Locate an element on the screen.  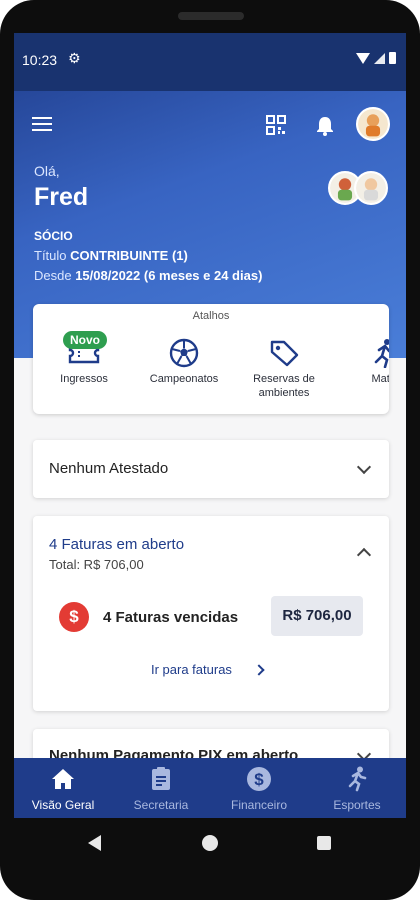
nav-label: Visão Geral is located at coordinates (63, 805).